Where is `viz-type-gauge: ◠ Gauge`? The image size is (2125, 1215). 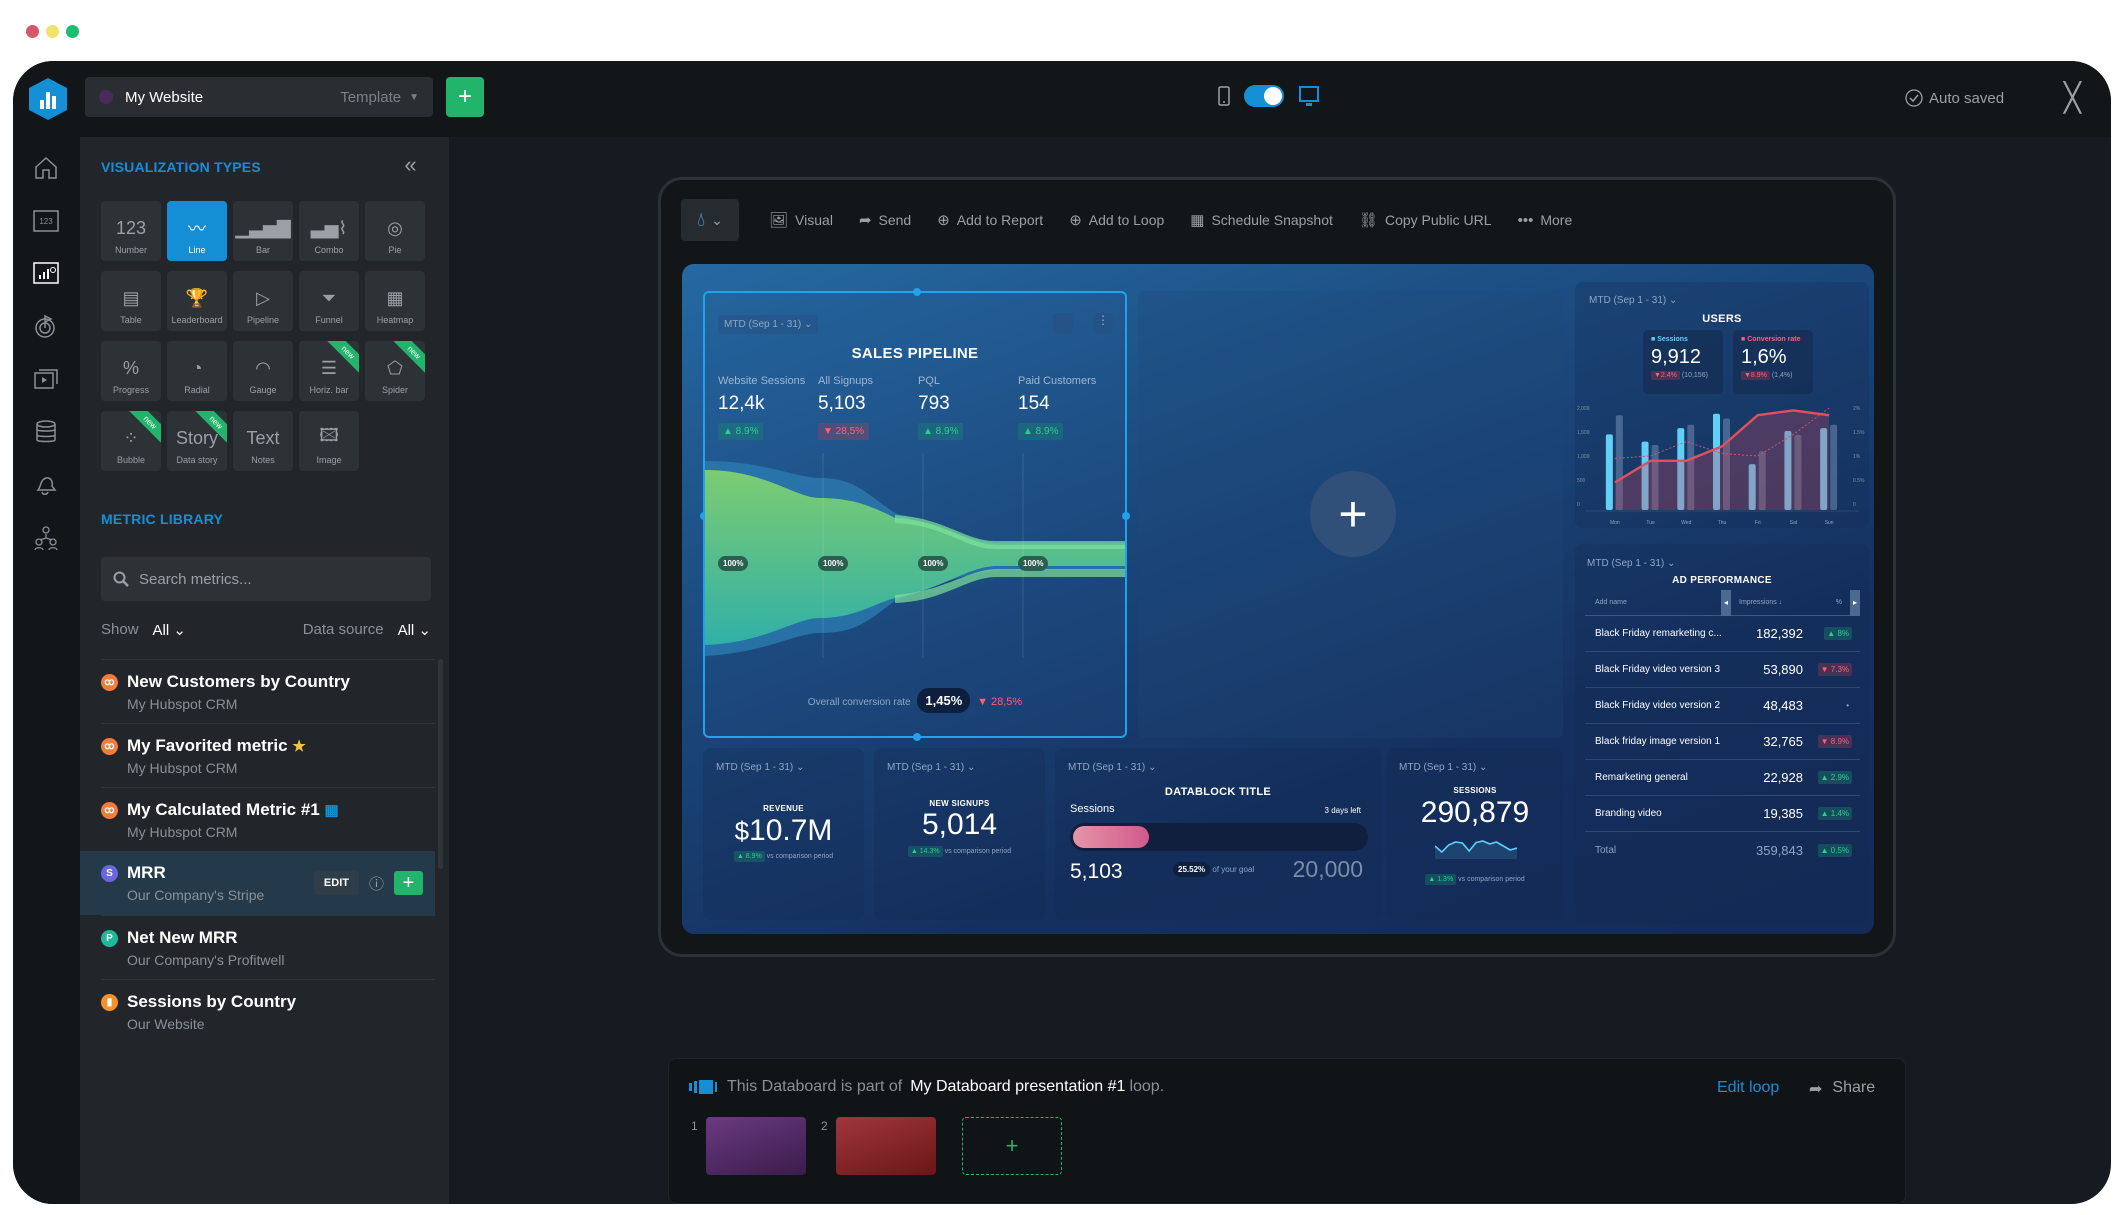
viz-type-gauge: ◠ Gauge is located at coordinates (263, 371).